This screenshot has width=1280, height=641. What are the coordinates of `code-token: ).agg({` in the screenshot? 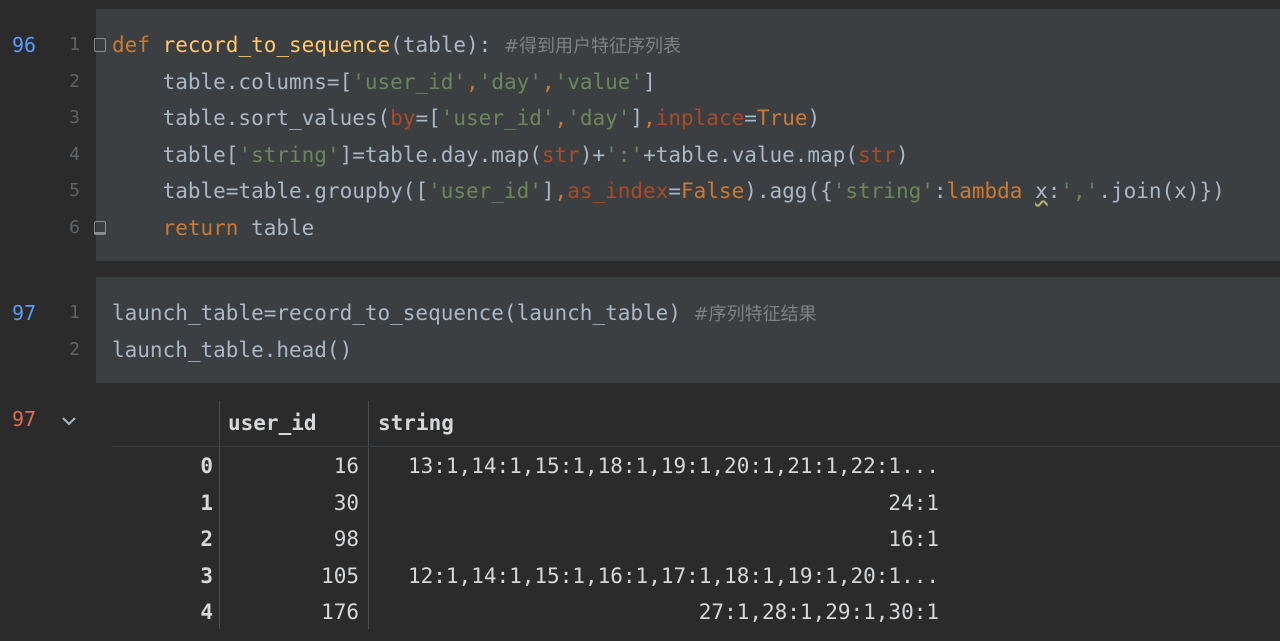 It's located at (788, 191).